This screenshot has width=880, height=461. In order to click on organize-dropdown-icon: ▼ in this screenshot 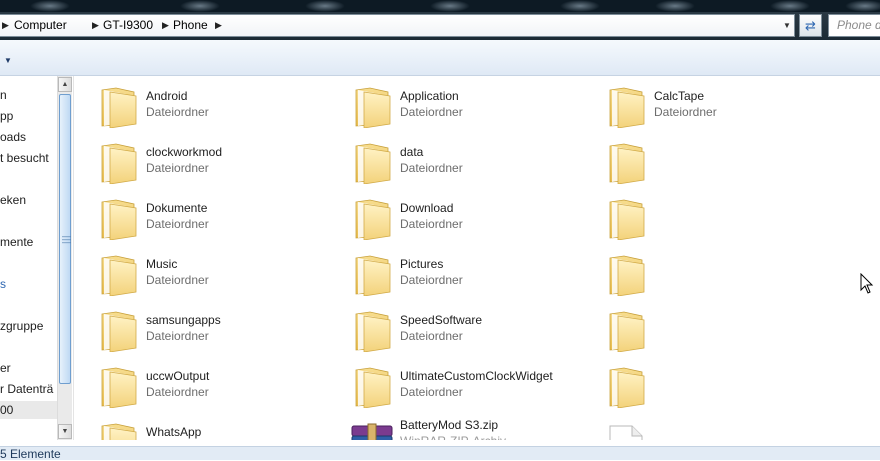, I will do `click(8, 60)`.